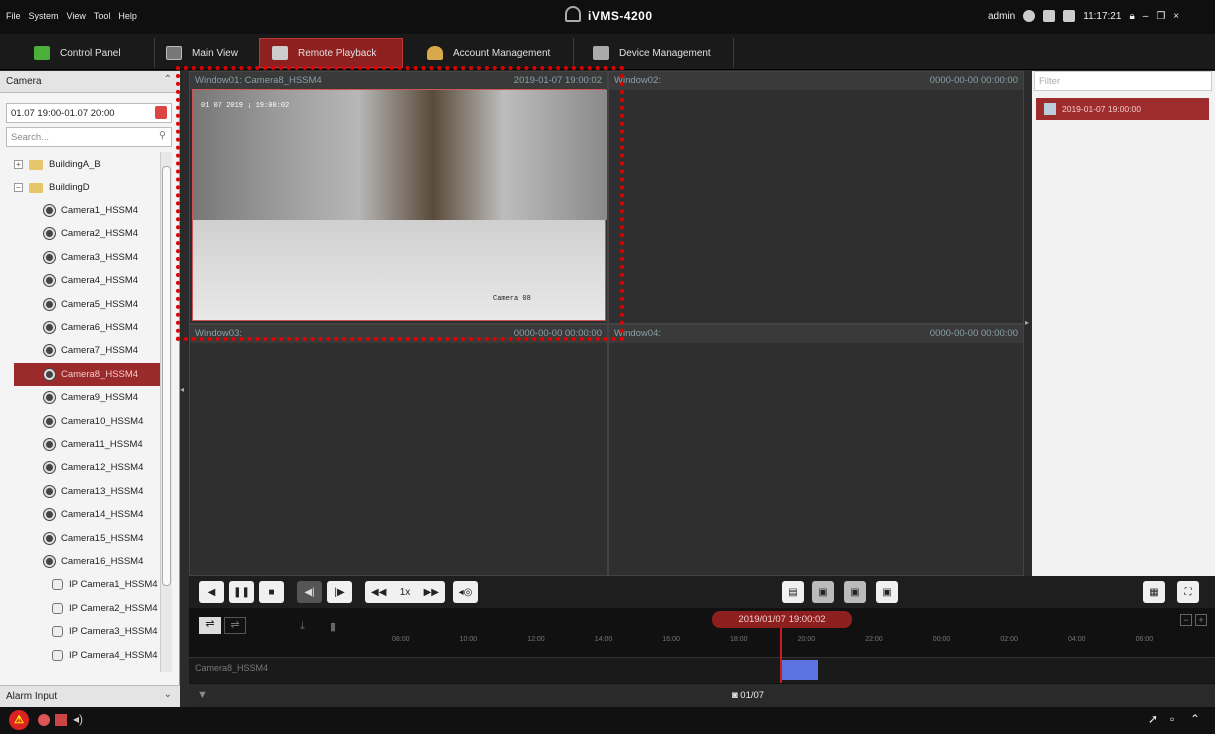 Image resolution: width=1215 pixels, height=734 pixels. What do you see at coordinates (1186, 620) in the screenshot?
I see `zoom-out-icon: −` at bounding box center [1186, 620].